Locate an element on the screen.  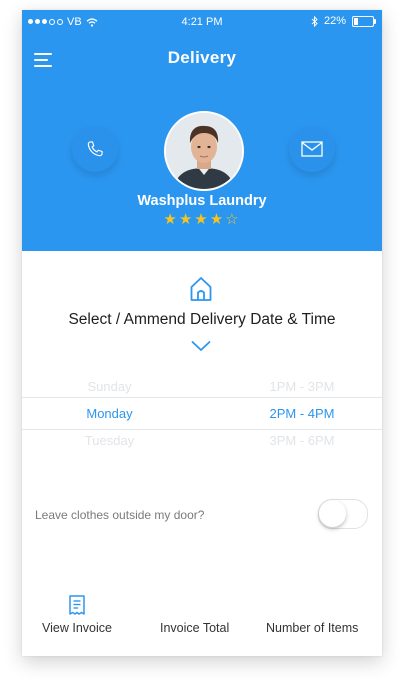
bluetooth-icon is located at coordinates (314, 21).